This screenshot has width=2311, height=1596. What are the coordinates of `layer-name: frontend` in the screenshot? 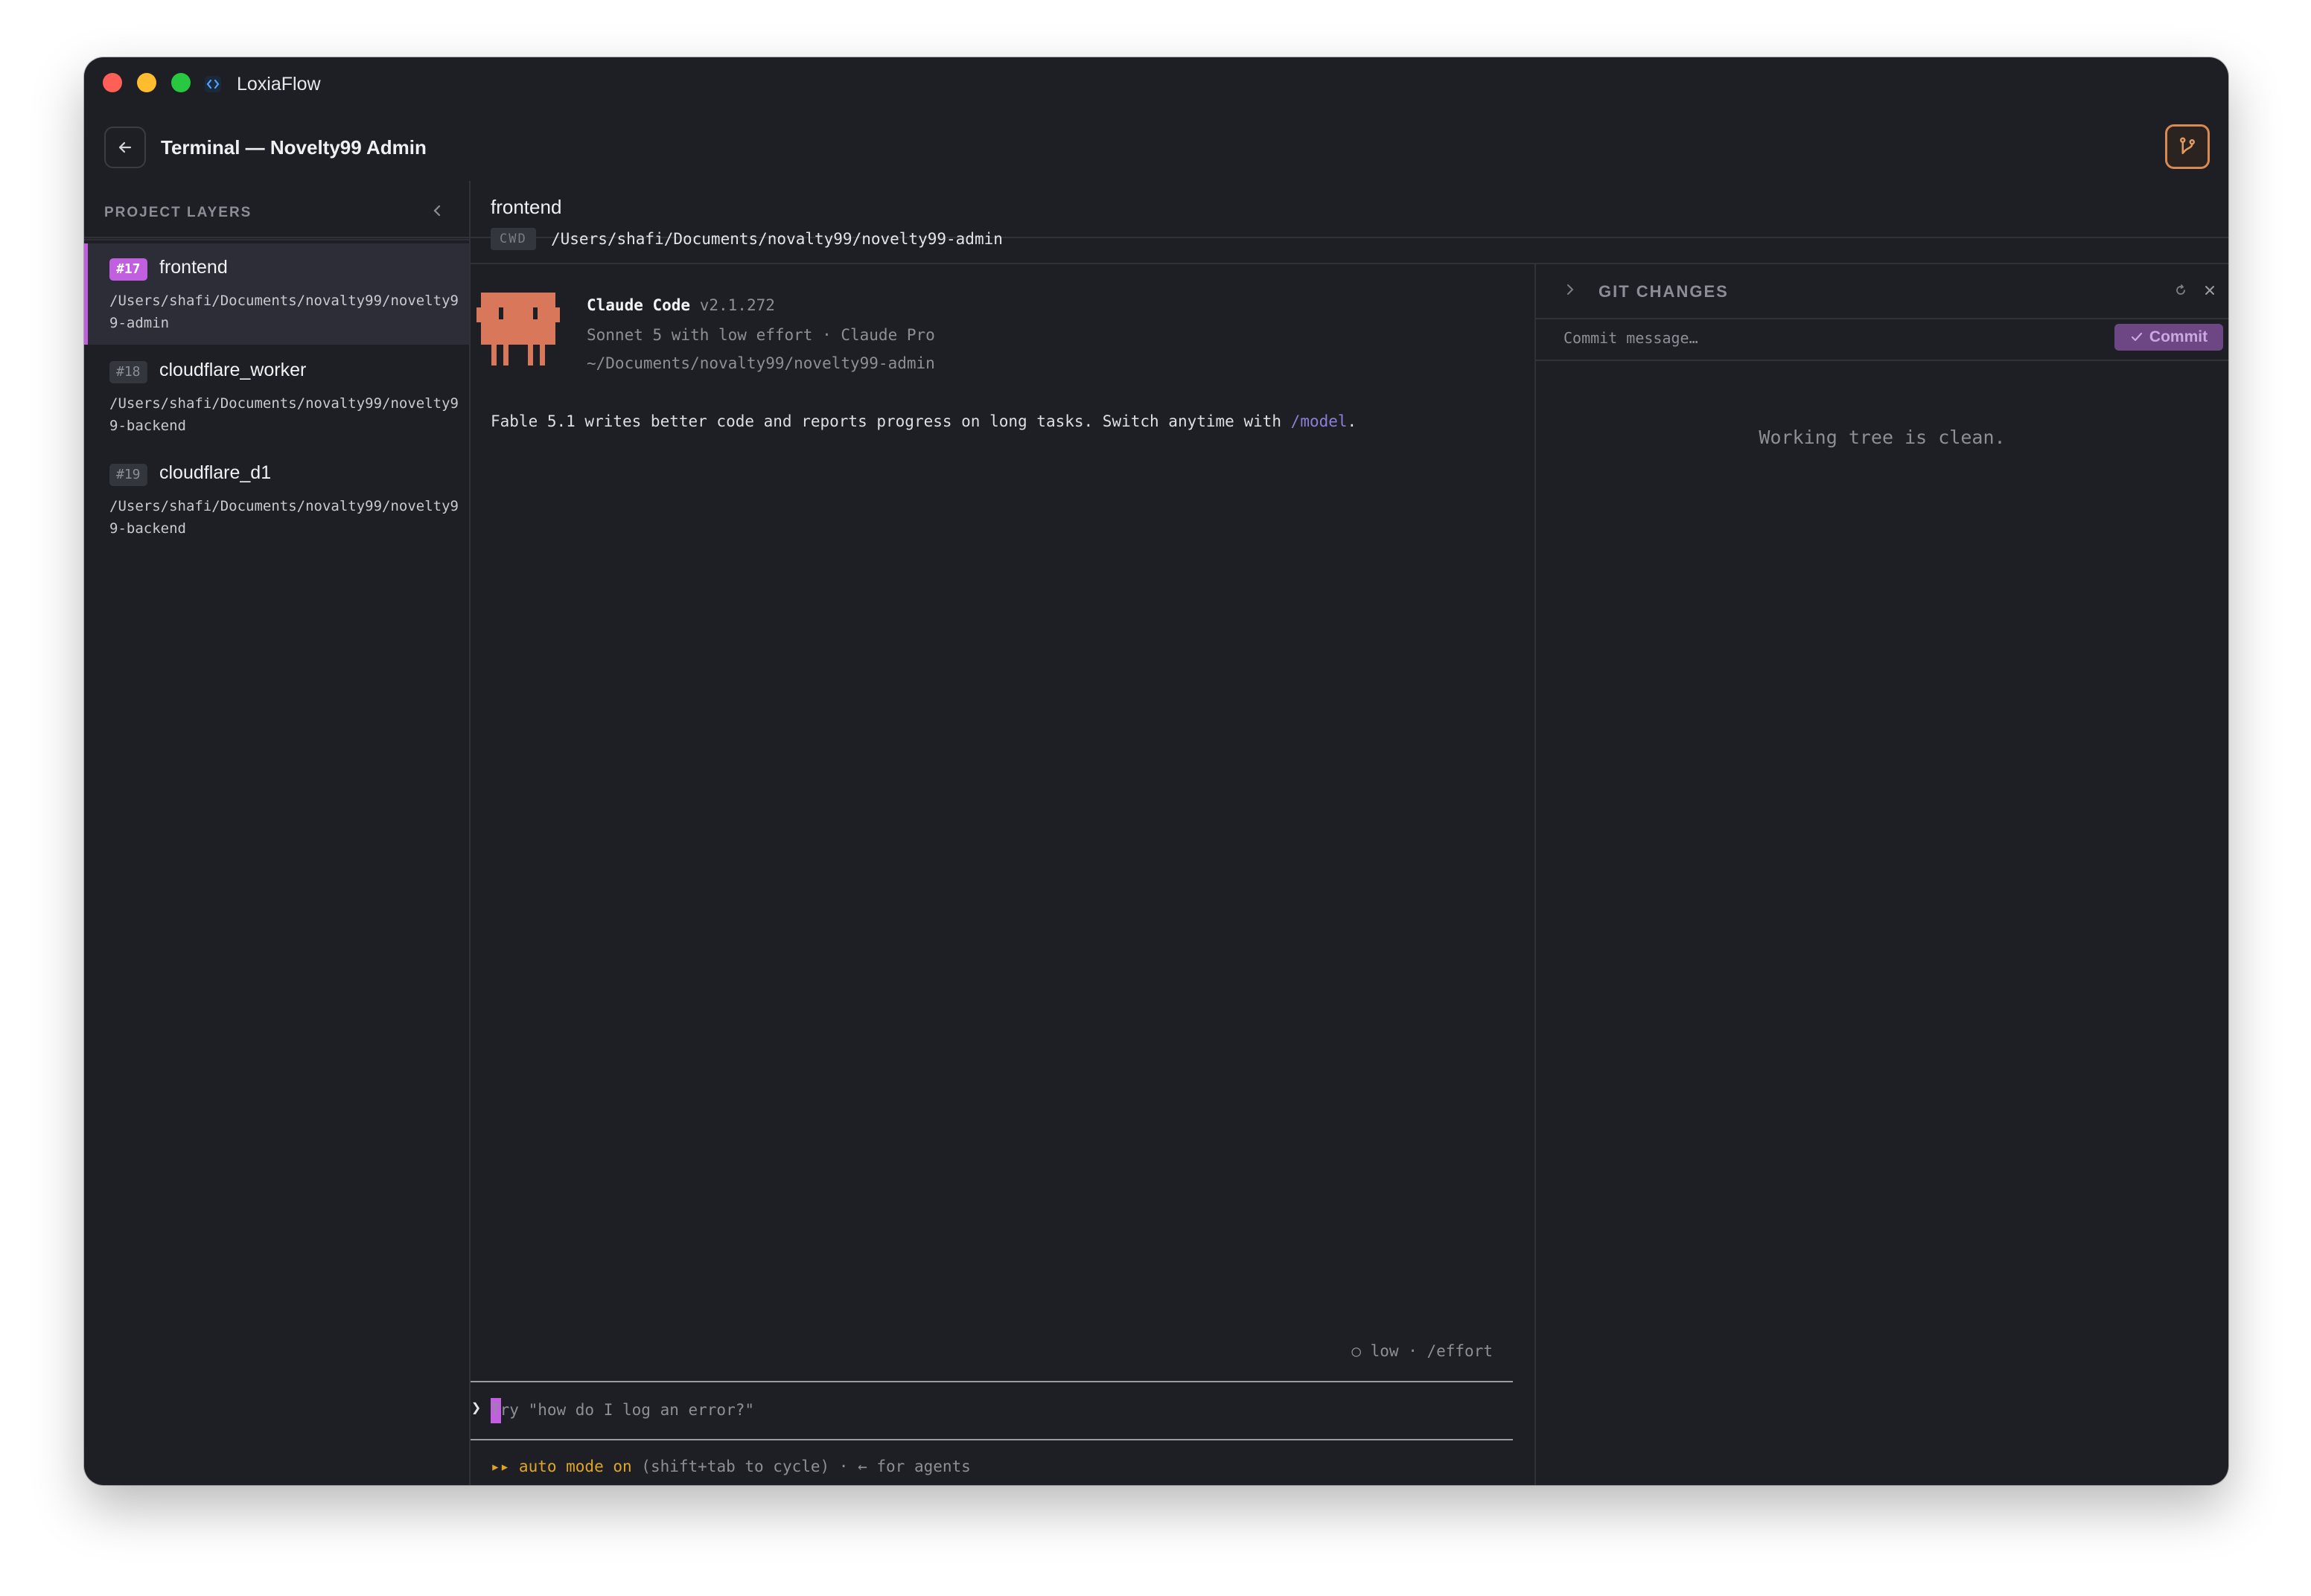 It's located at (193, 267).